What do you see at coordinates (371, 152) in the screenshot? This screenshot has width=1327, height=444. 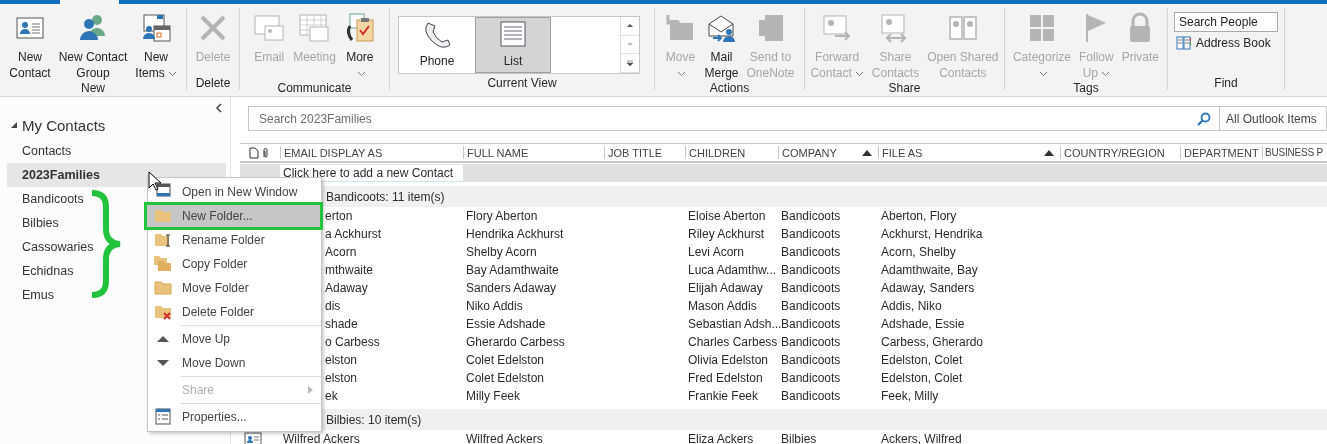 I see `column-header: EMAIL DISPLAY AS` at bounding box center [371, 152].